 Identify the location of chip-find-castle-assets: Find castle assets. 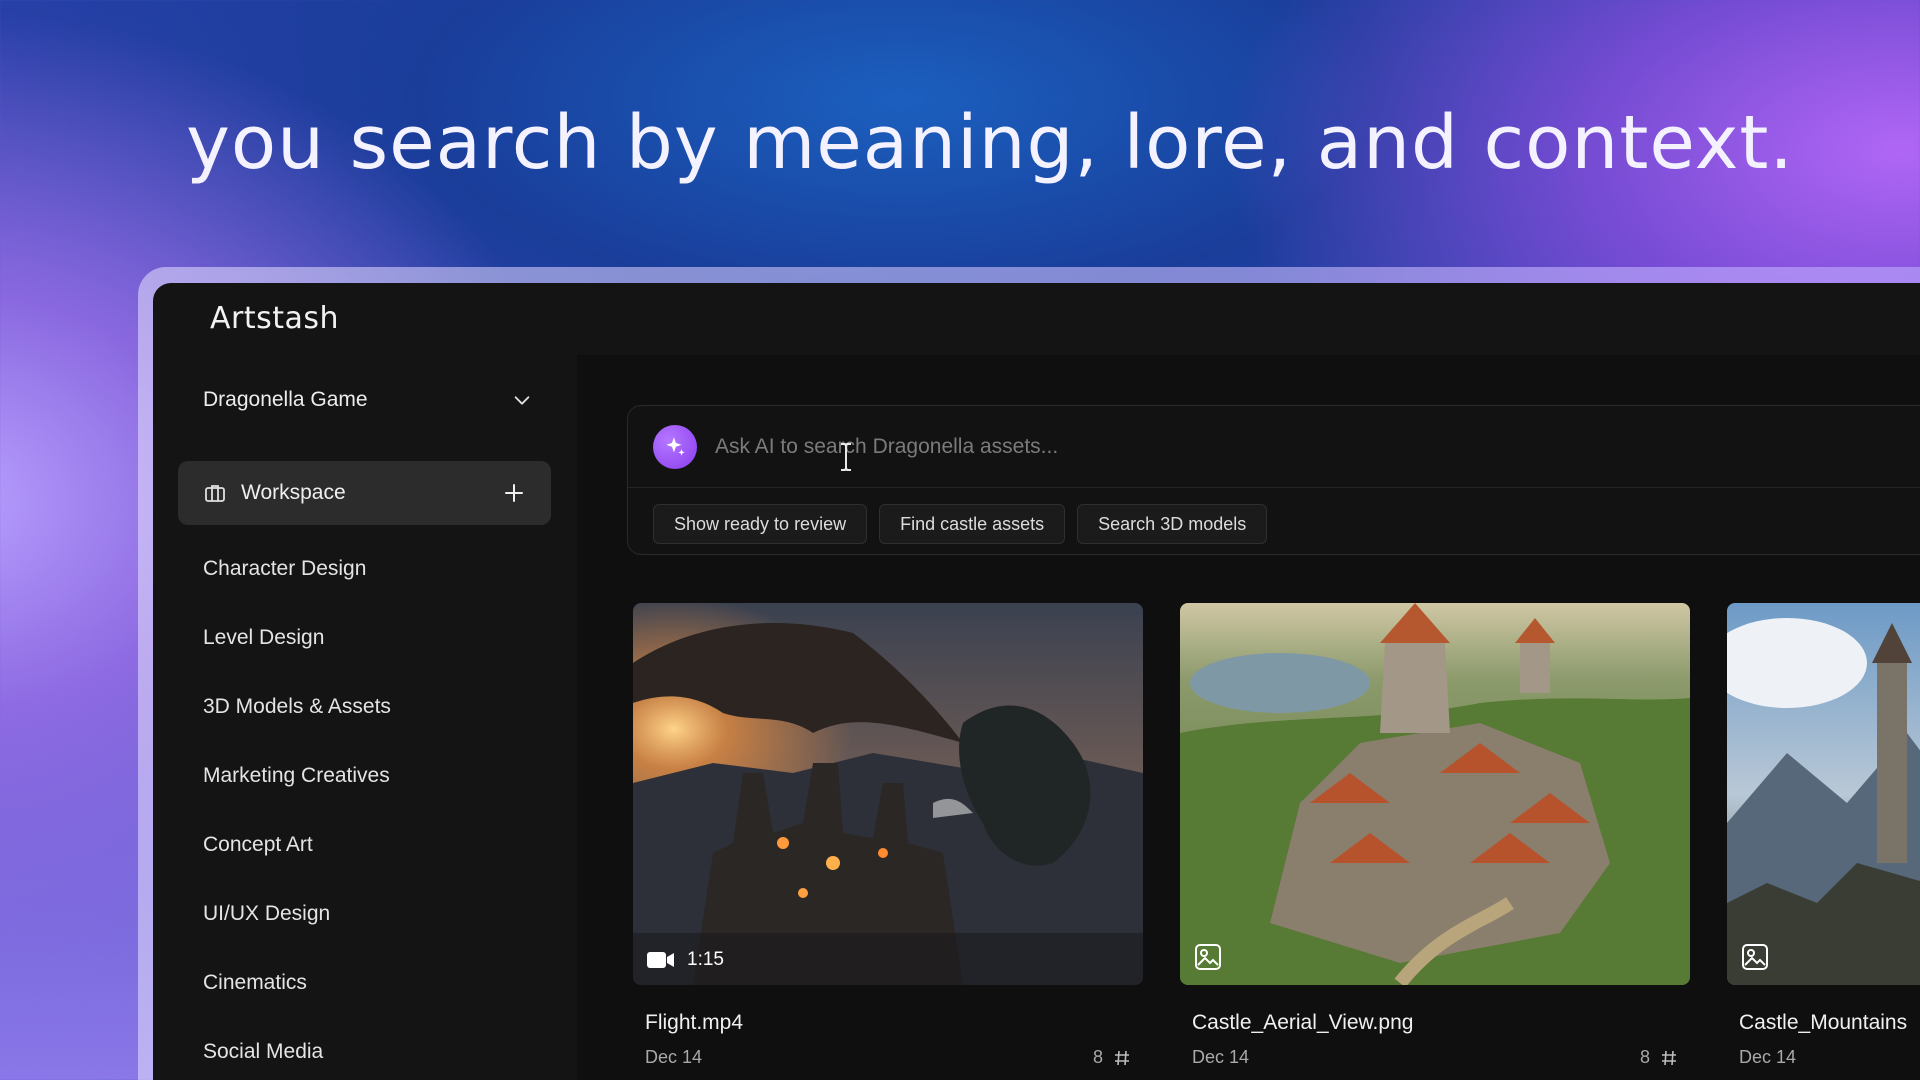
(972, 524).